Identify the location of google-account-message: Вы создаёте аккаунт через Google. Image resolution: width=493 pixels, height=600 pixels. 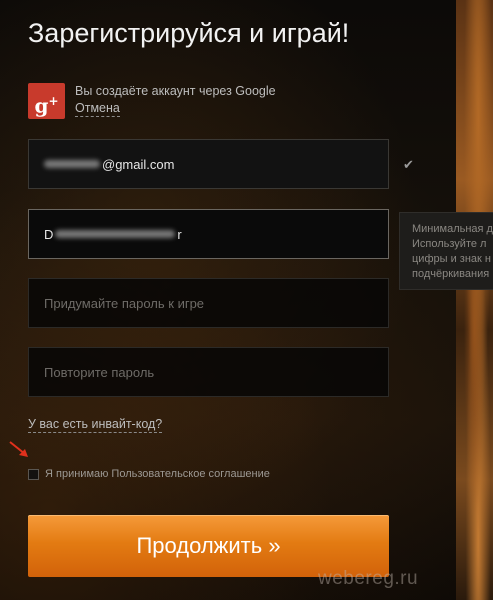
(175, 91).